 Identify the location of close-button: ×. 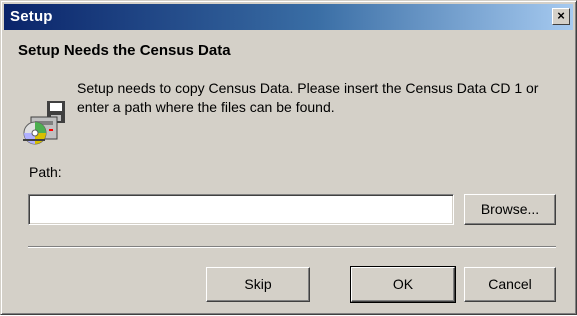
(561, 16).